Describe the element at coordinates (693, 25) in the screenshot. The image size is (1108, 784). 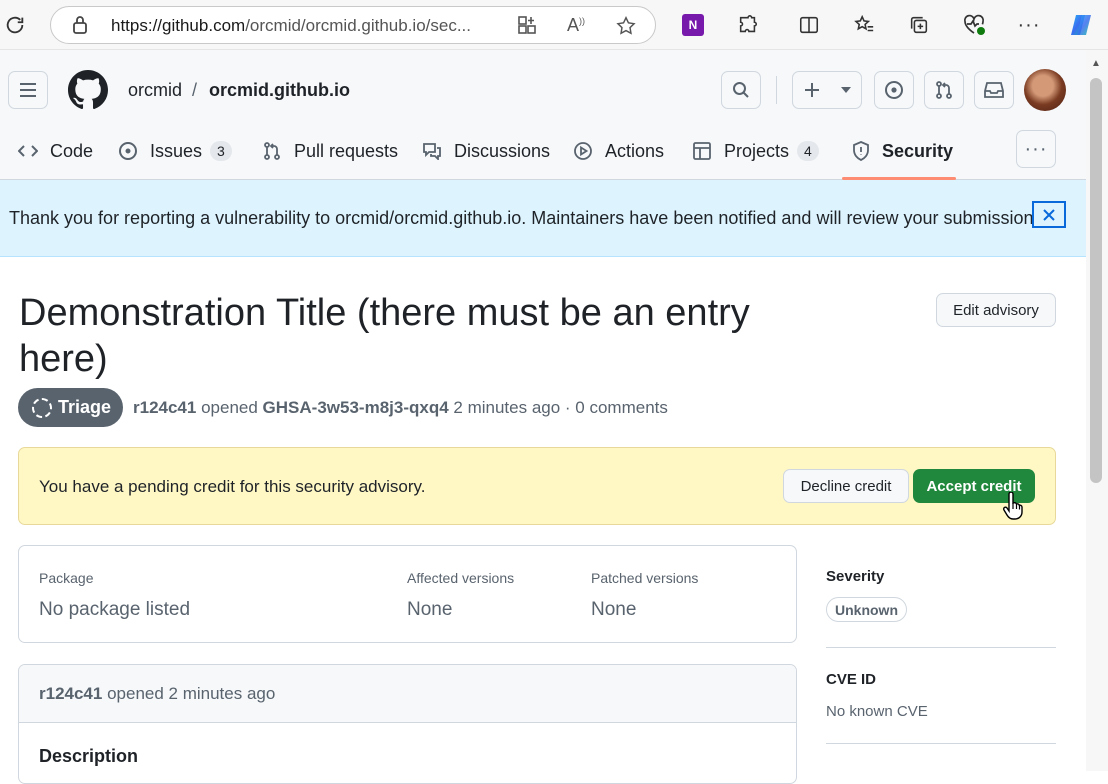
I see `onenote-icon: N` at that location.